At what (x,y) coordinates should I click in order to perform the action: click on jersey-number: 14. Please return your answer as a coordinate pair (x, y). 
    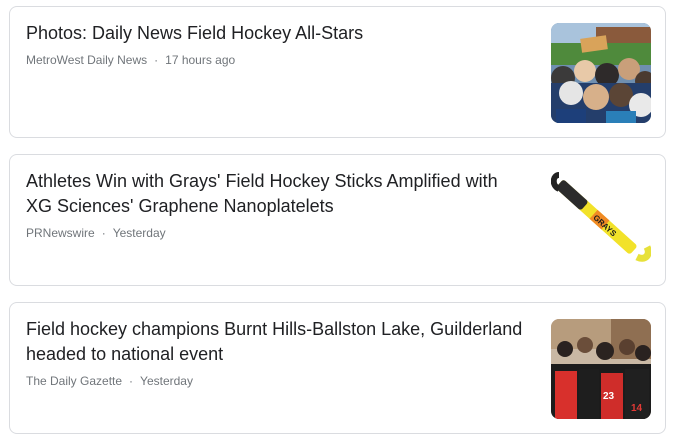
    Looking at the image, I should click on (637, 408).